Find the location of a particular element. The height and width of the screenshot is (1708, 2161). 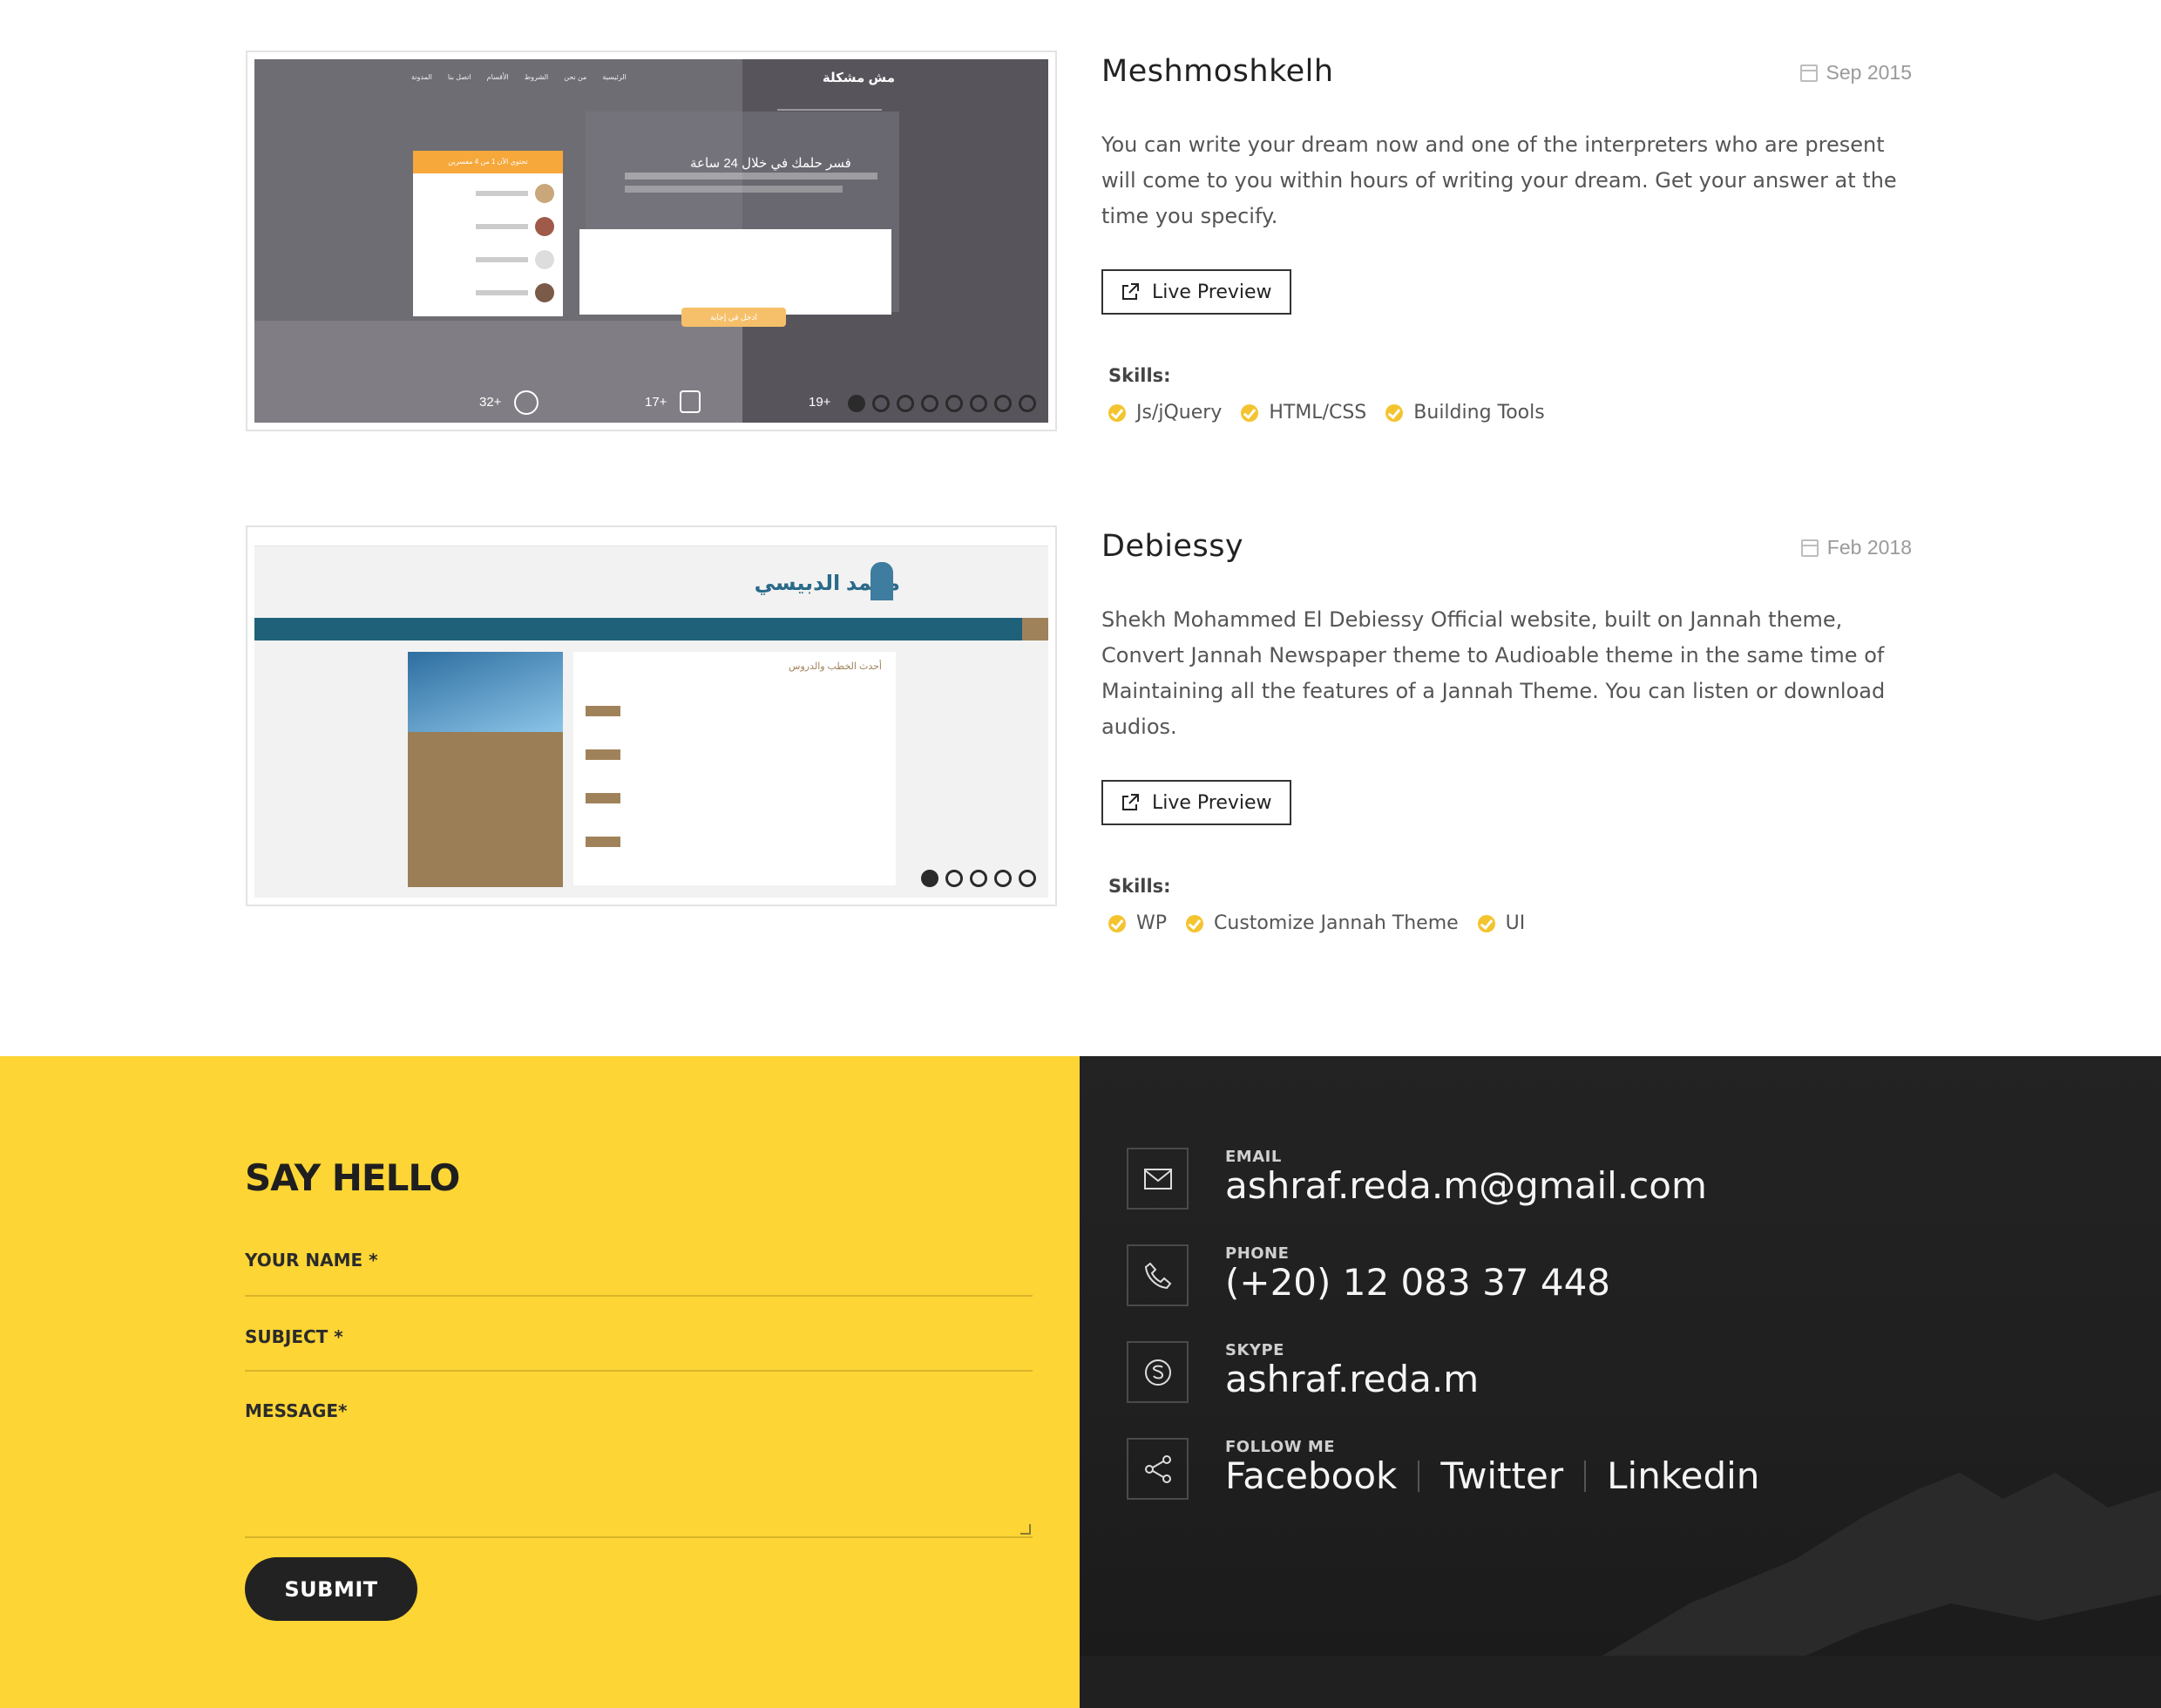

phone-label: PHONE is located at coordinates (1257, 1253).